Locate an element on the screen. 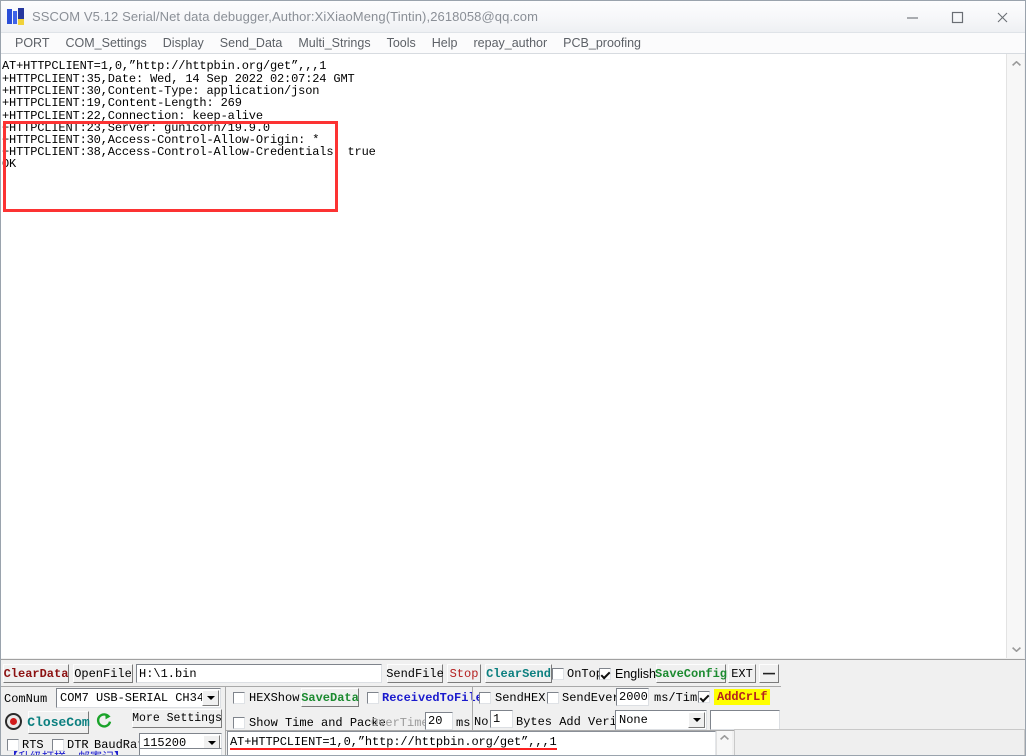 The height and width of the screenshot is (756, 1026). toolbar-divider is located at coordinates (391, 686).